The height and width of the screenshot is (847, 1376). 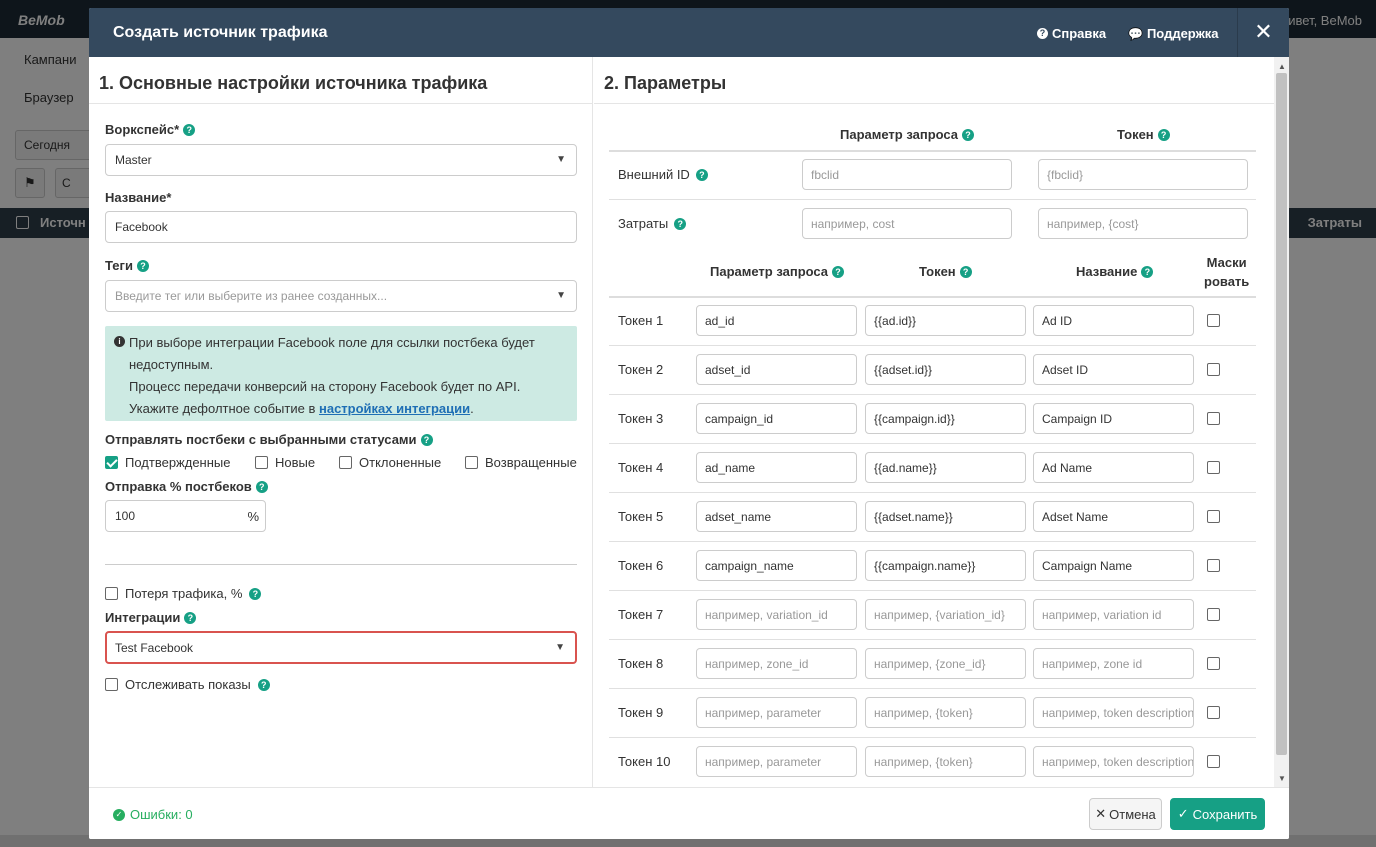 I want to click on checkbox-checked, so click(x=111, y=462).